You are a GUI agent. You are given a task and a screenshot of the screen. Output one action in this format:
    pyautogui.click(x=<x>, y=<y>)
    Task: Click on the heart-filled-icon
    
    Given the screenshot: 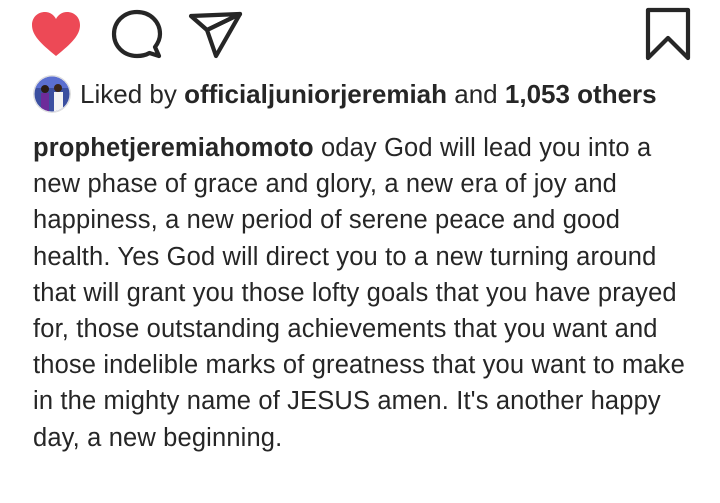 What is the action you would take?
    pyautogui.click(x=56, y=34)
    